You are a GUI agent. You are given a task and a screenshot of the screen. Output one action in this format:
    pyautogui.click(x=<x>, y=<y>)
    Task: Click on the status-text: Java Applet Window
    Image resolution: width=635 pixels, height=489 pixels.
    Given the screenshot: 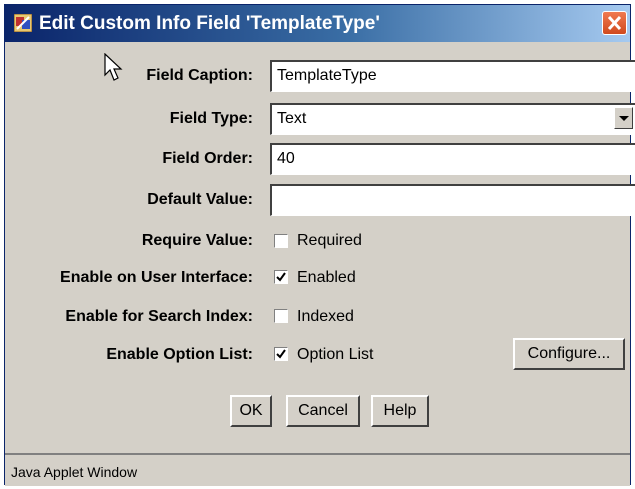 What is the action you would take?
    pyautogui.click(x=74, y=472)
    